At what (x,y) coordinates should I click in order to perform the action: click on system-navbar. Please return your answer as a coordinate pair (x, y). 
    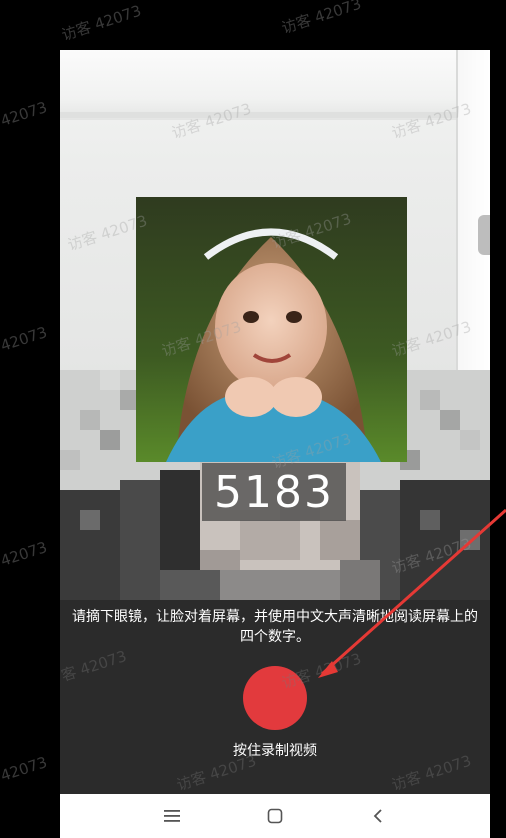
    Looking at the image, I should click on (275, 816).